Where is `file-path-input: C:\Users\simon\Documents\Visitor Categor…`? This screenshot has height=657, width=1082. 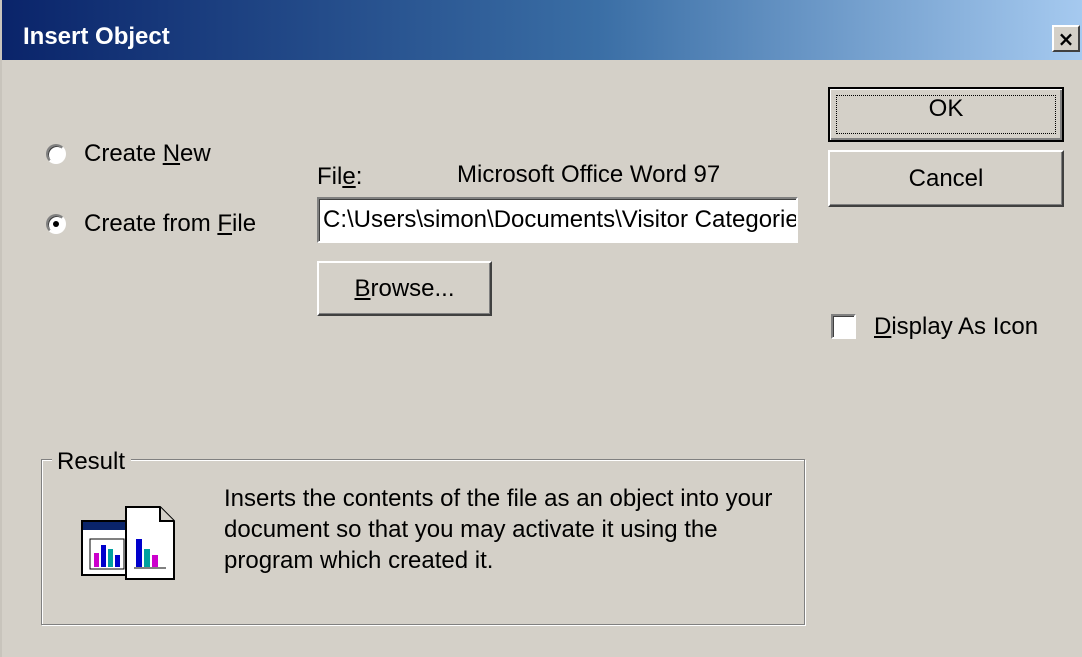
file-path-input: C:\Users\simon\Documents\Visitor Categor… is located at coordinates (557, 220).